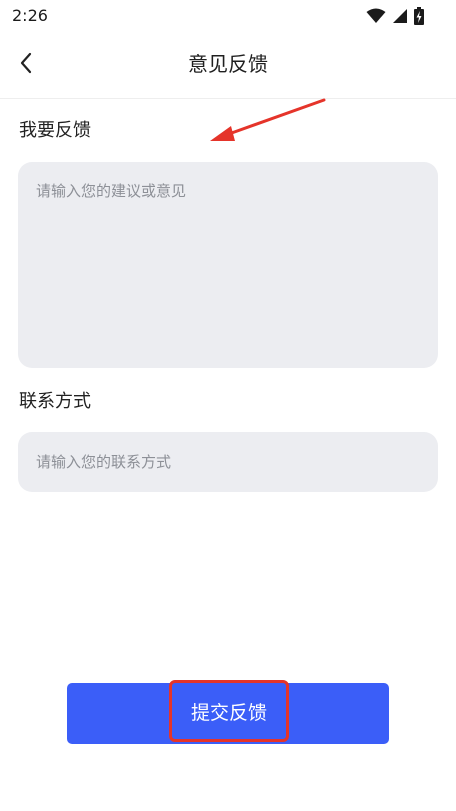 Image resolution: width=456 pixels, height=811 pixels. Describe the element at coordinates (376, 15) in the screenshot. I see `wifi-icon` at that location.